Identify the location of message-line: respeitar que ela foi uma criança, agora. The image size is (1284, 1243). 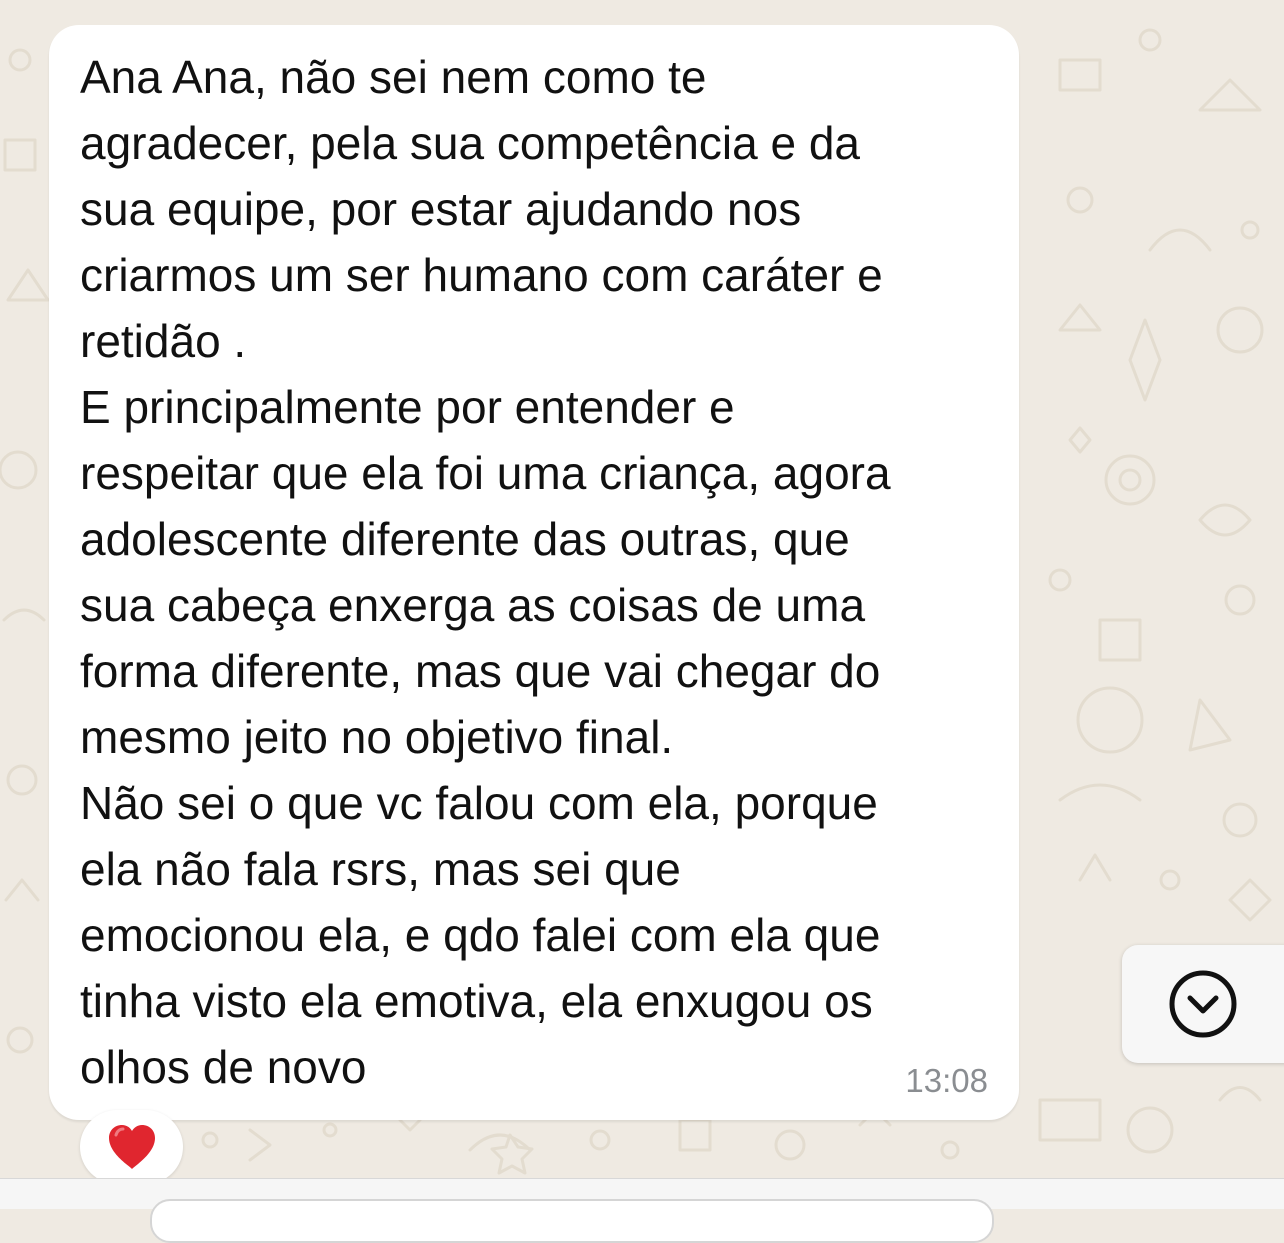
(485, 473).